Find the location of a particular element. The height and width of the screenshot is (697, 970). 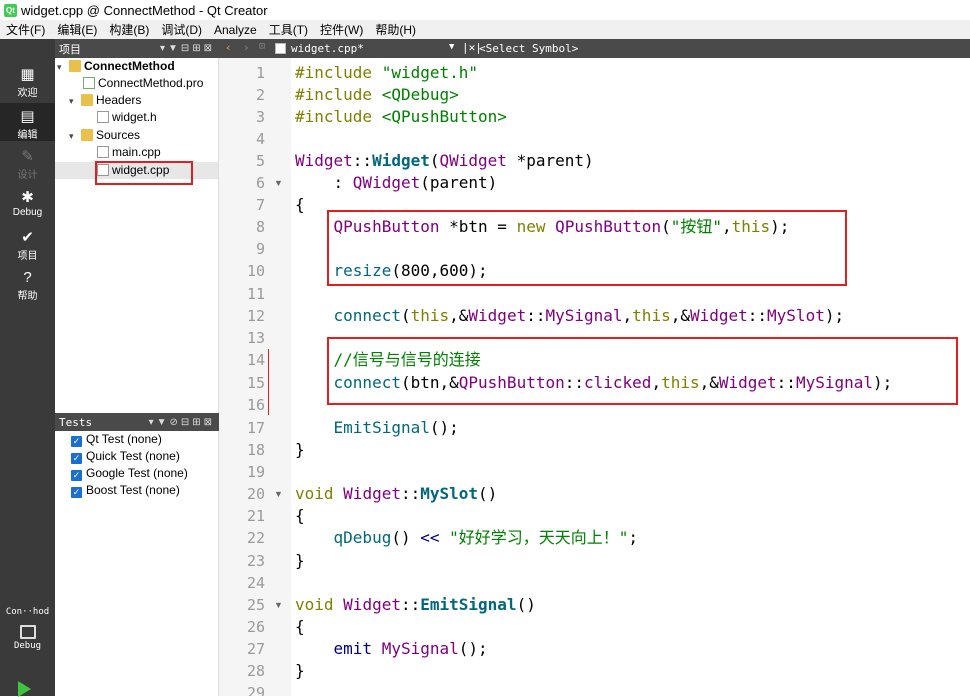

test-item: ✓ Quick Test (none) is located at coordinates (125, 456).